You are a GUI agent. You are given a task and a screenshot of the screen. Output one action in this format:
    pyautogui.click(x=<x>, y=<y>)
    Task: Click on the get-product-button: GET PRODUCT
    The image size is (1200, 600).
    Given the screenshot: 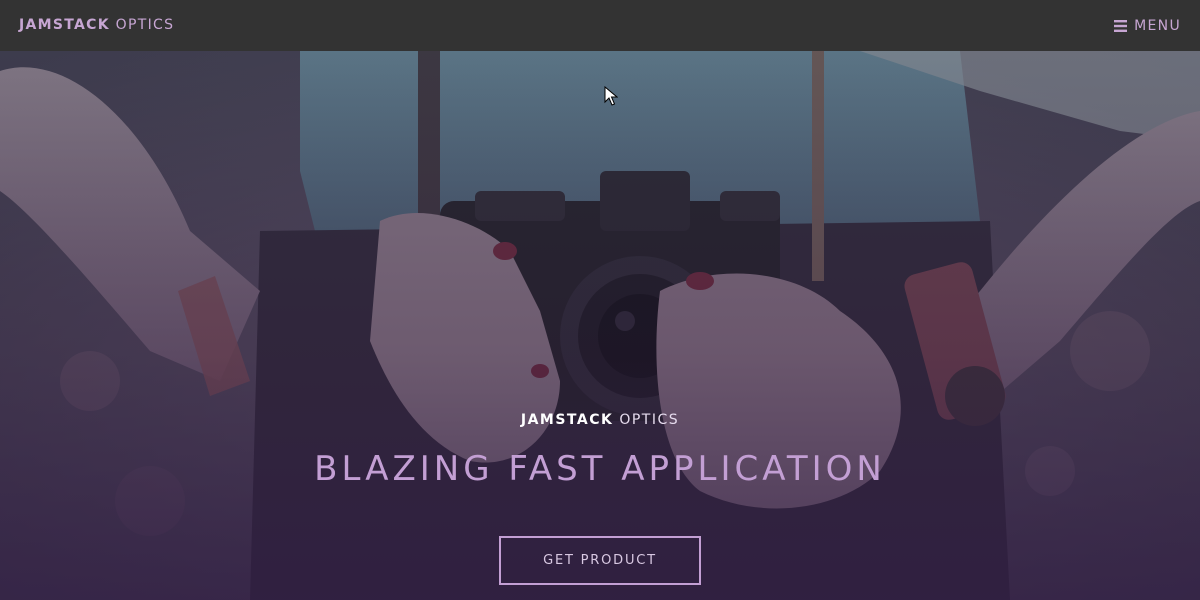 What is the action you would take?
    pyautogui.click(x=600, y=560)
    